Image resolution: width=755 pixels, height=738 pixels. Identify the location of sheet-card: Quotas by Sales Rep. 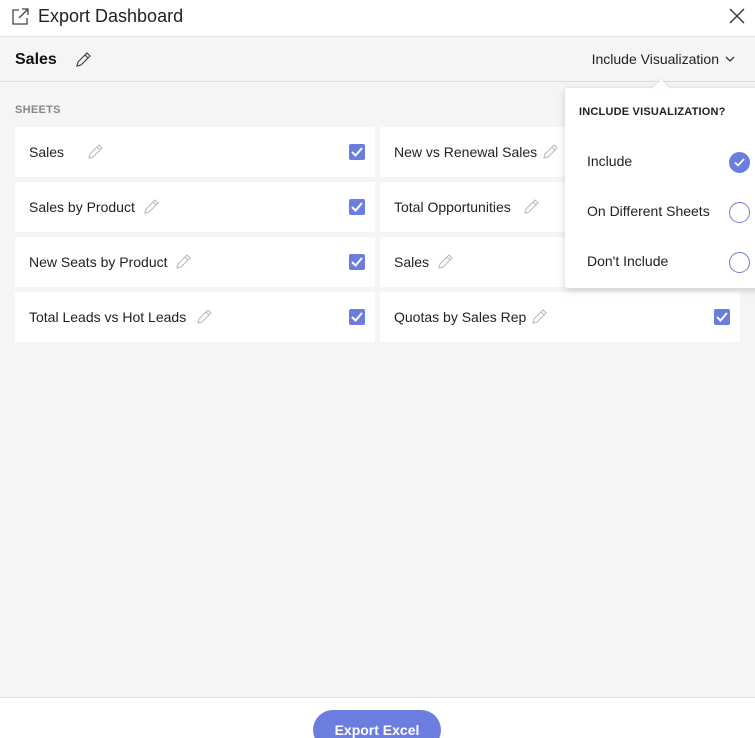
(560, 317).